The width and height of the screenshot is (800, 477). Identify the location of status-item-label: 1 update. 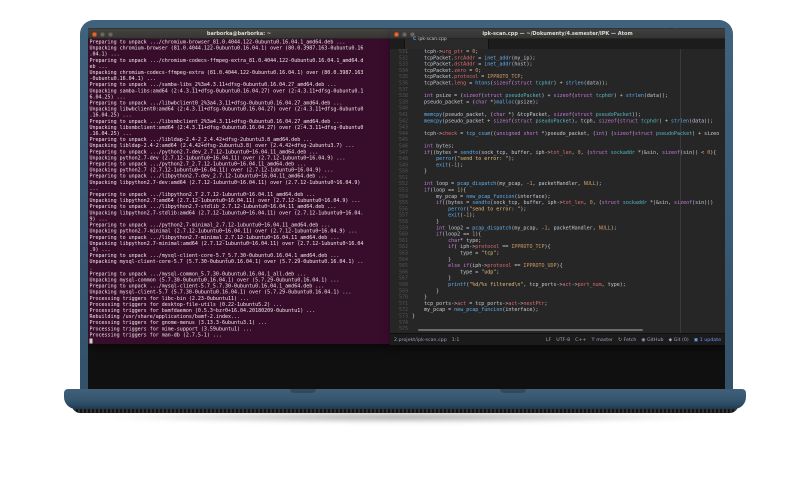
(710, 339).